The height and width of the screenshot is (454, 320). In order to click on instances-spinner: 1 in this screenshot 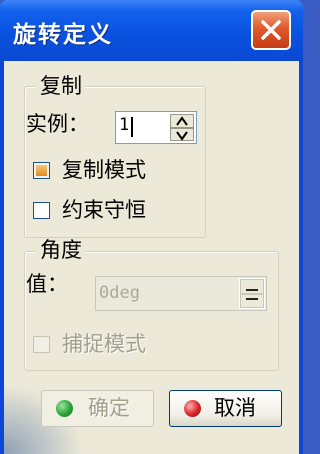, I will do `click(156, 127)`.